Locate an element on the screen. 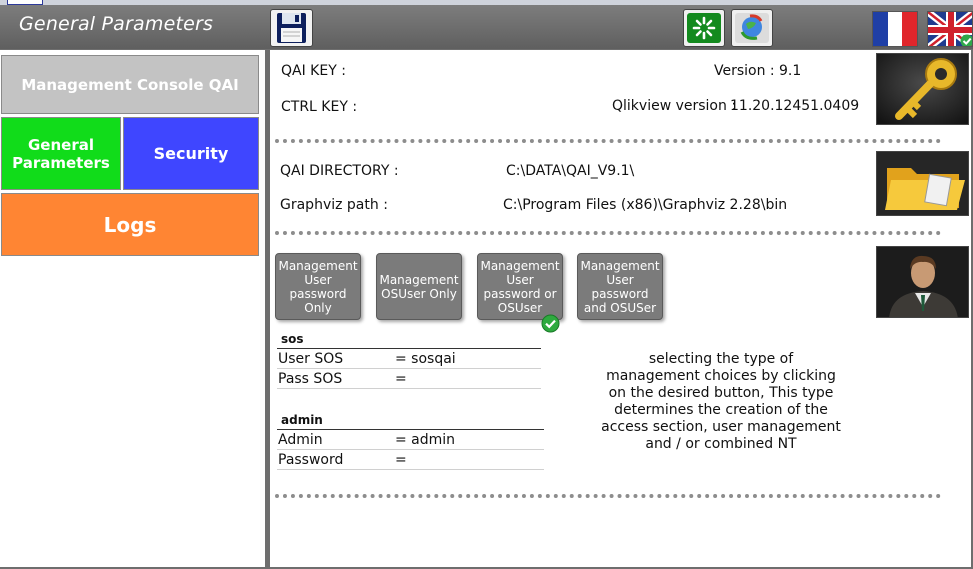  page-title: General Parameters is located at coordinates (116, 24).